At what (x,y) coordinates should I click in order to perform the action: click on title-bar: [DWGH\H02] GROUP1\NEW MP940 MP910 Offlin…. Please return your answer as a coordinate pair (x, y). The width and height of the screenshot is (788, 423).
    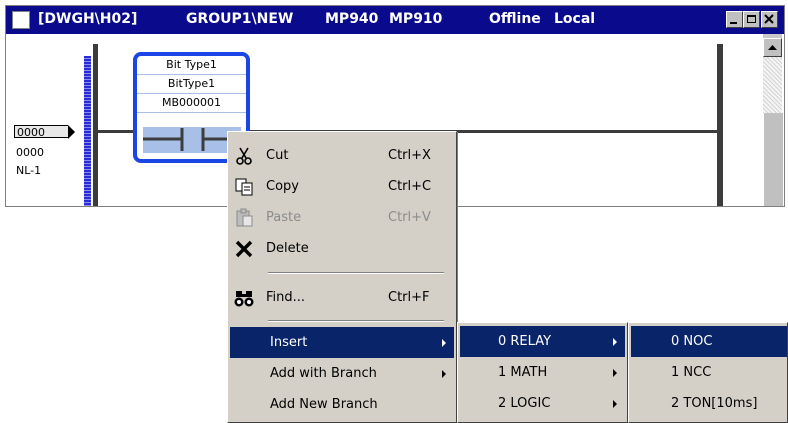
    Looking at the image, I should click on (395, 20).